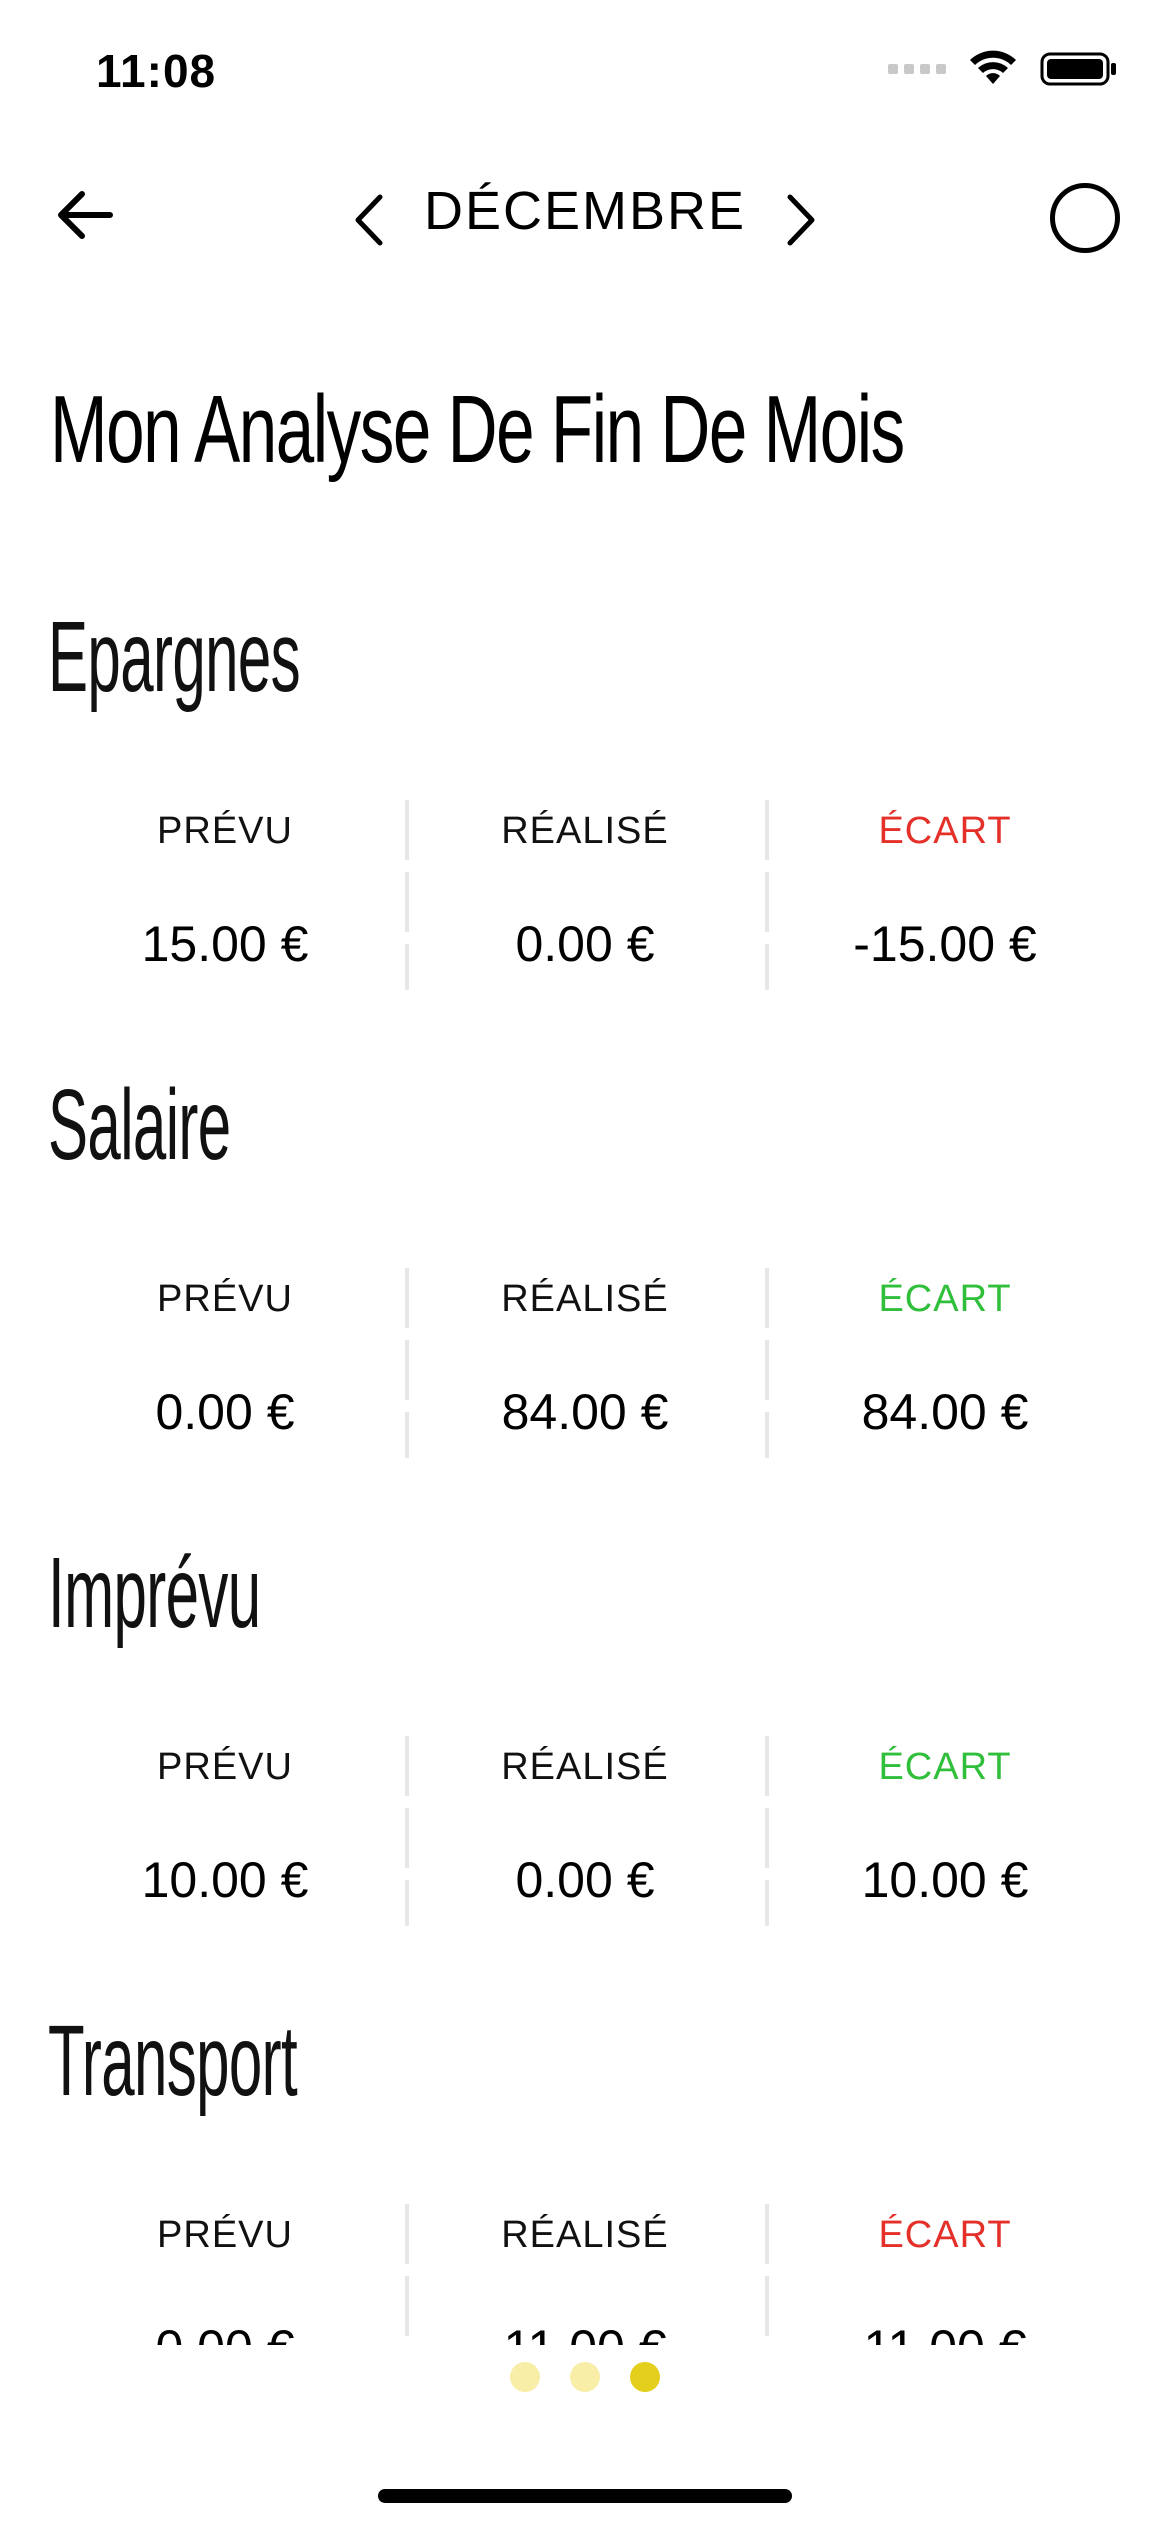 This screenshot has height=2532, width=1170. What do you see at coordinates (173, 2061) in the screenshot?
I see `category-title: Transport` at bounding box center [173, 2061].